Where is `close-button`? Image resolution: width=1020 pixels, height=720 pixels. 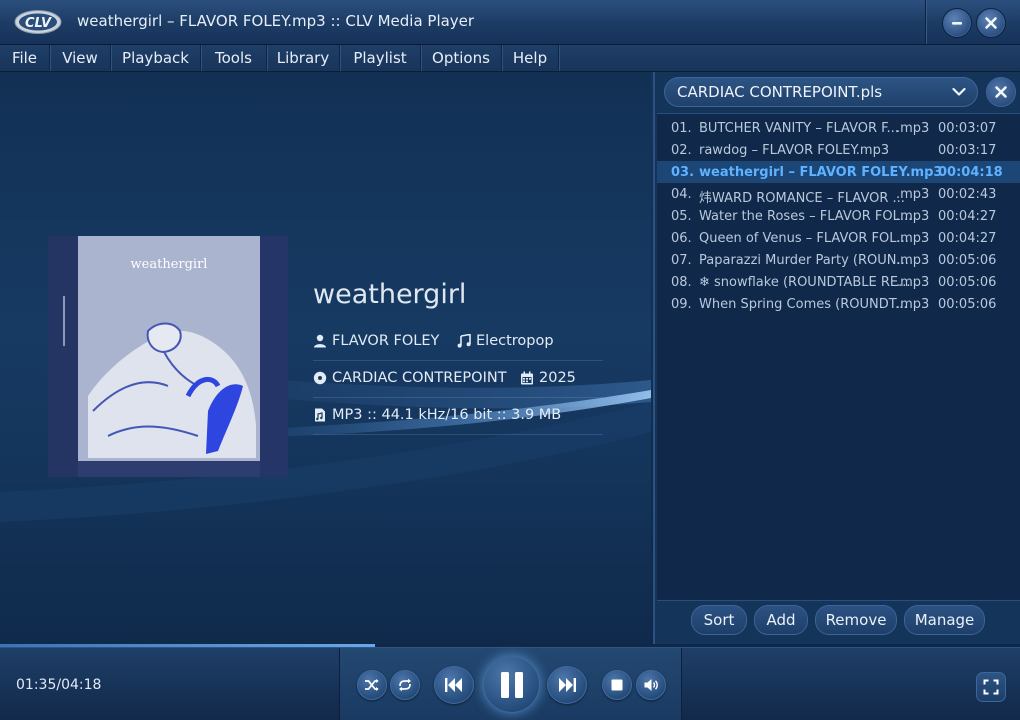 close-button is located at coordinates (991, 23).